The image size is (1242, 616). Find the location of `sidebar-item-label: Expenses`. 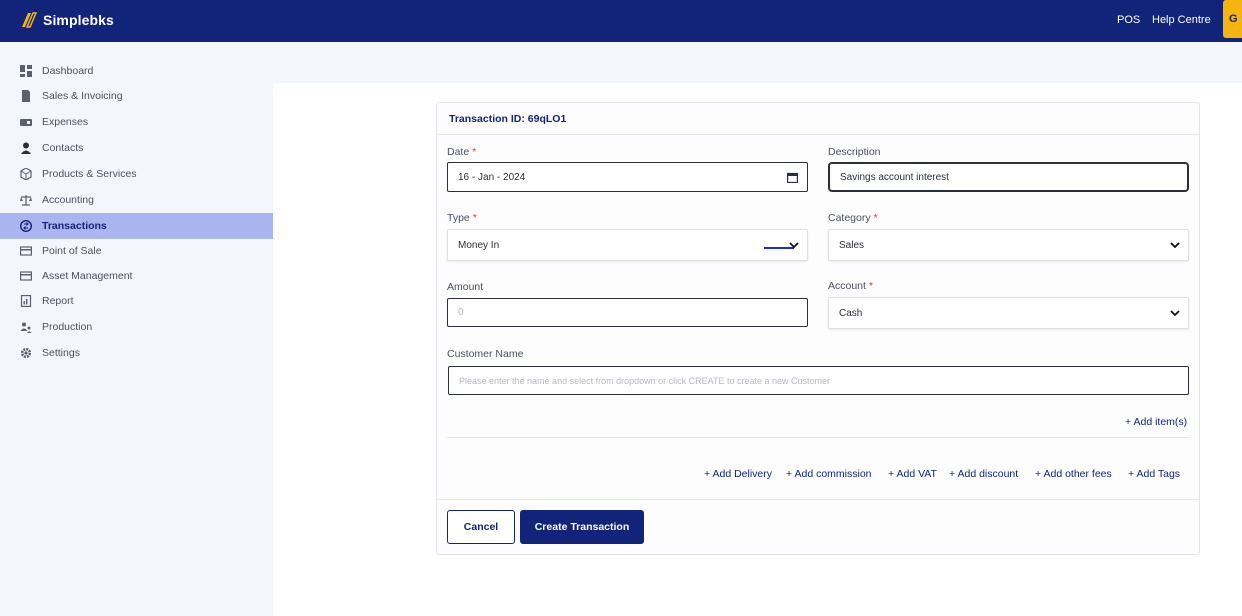

sidebar-item-label: Expenses is located at coordinates (65, 122).